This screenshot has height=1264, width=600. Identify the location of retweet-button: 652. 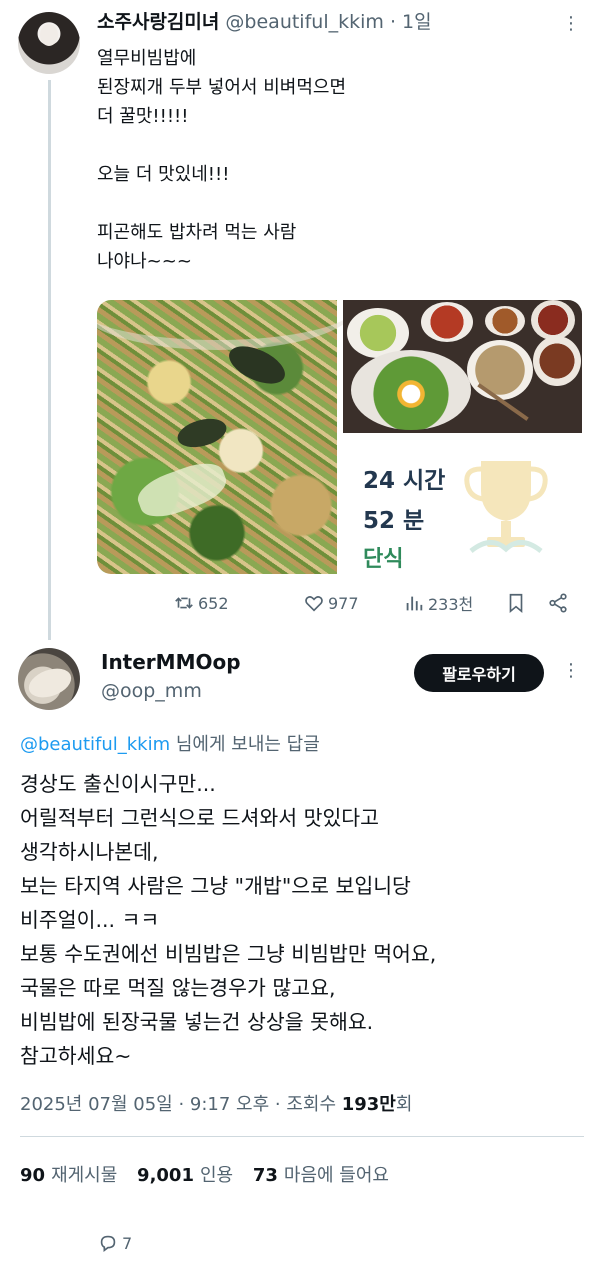
(201, 603).